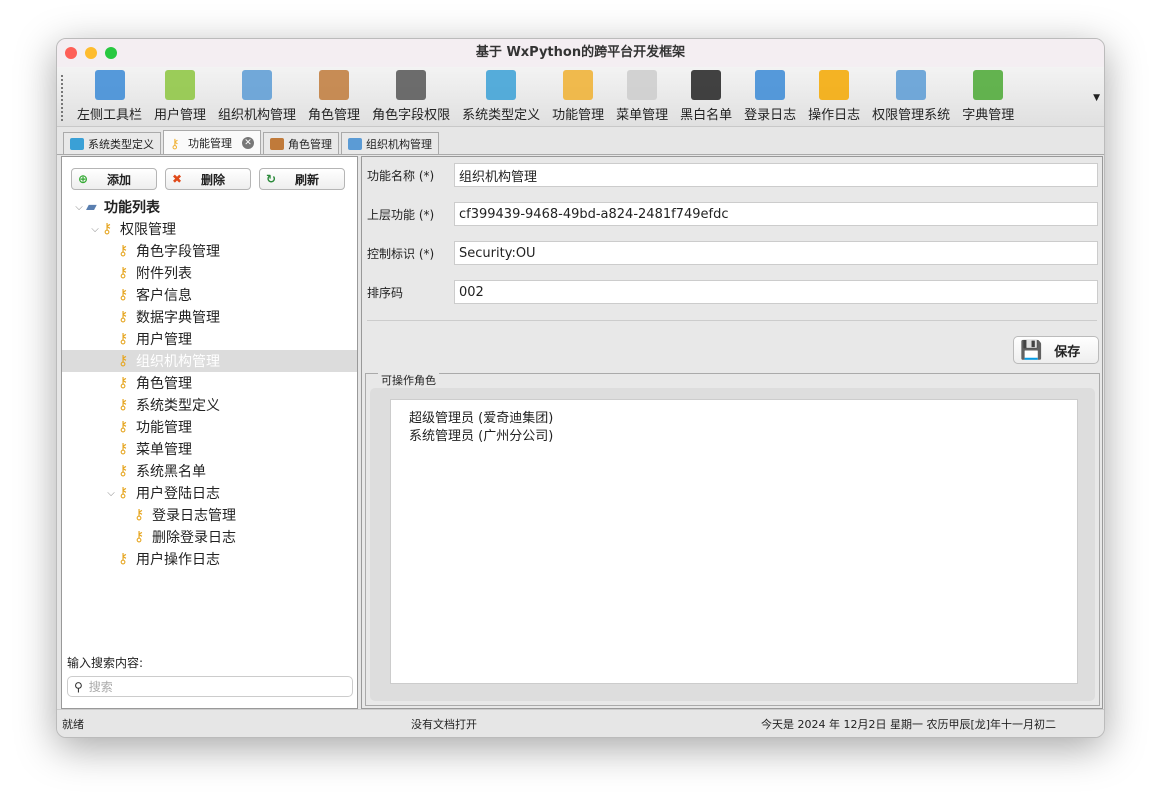 This screenshot has width=1161, height=812. I want to click on tree-node: ⚷ 数据字典管理, so click(209, 317).